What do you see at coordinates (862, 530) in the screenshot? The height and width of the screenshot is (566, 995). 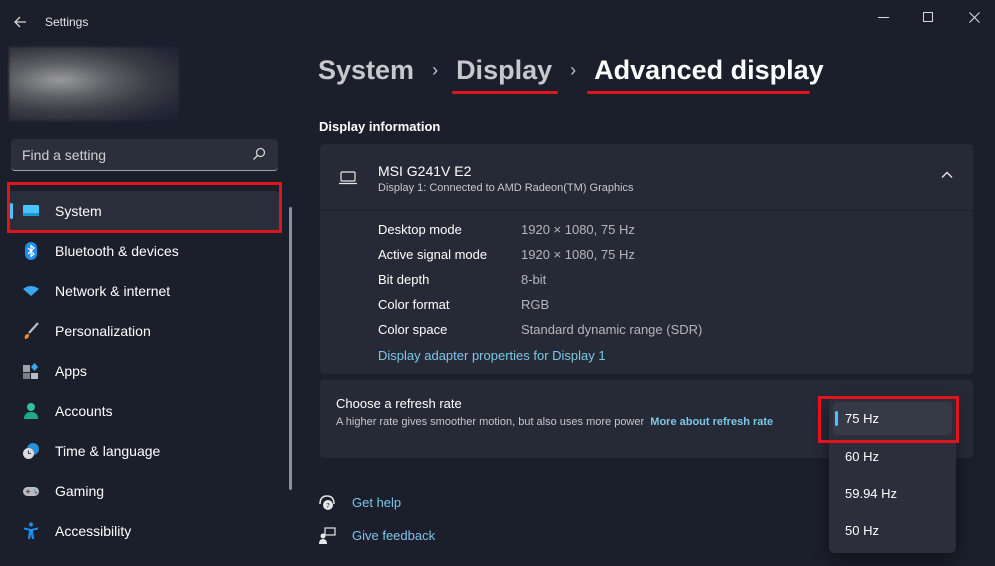 I see `option-label: 50 Hz` at bounding box center [862, 530].